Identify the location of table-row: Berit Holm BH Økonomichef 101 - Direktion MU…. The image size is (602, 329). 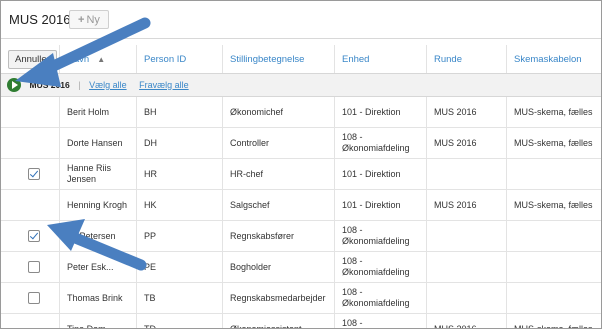
(301, 112).